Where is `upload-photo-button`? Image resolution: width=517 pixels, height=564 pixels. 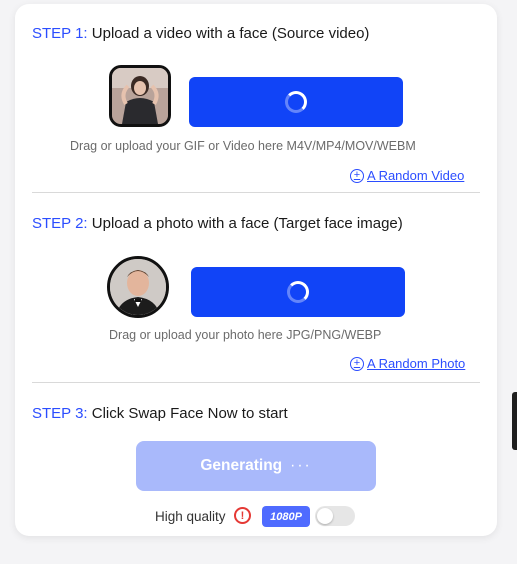
upload-photo-button is located at coordinates (298, 292).